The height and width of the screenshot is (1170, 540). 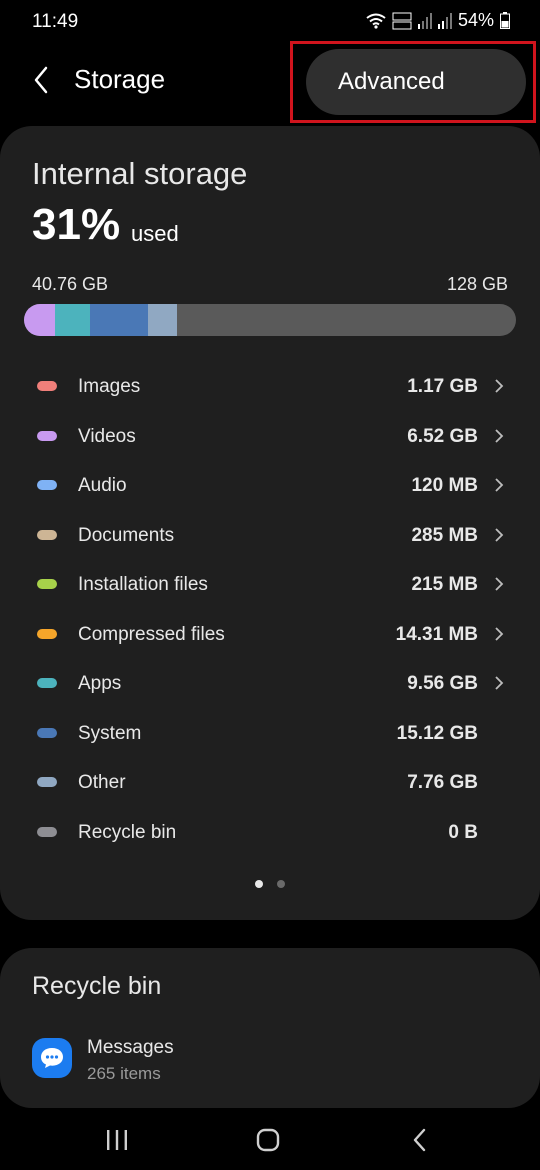 I want to click on internal-storage-heading: Internal storage, so click(x=140, y=173).